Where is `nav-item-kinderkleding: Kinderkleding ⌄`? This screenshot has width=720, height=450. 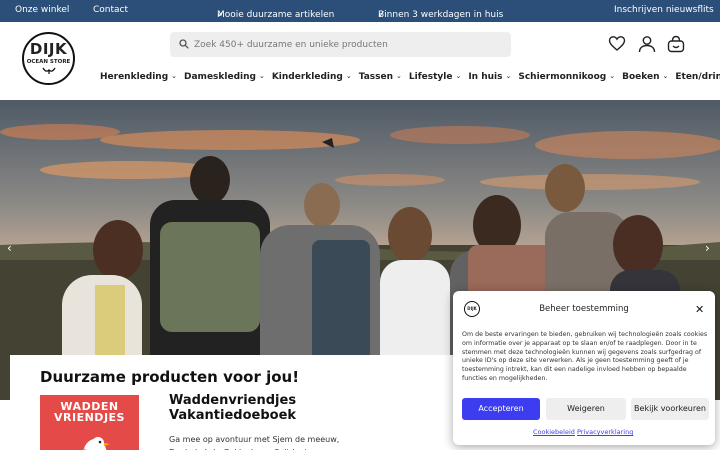
nav-item-kinderkleding: Kinderkleding ⌄ is located at coordinates (312, 77).